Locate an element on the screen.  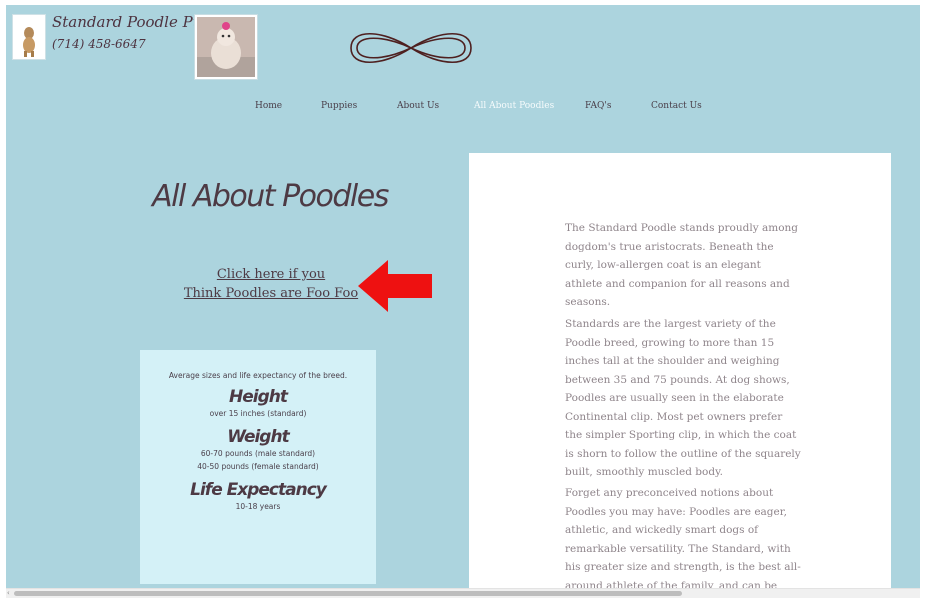
left-arrow-icon is located at coordinates (395, 286).